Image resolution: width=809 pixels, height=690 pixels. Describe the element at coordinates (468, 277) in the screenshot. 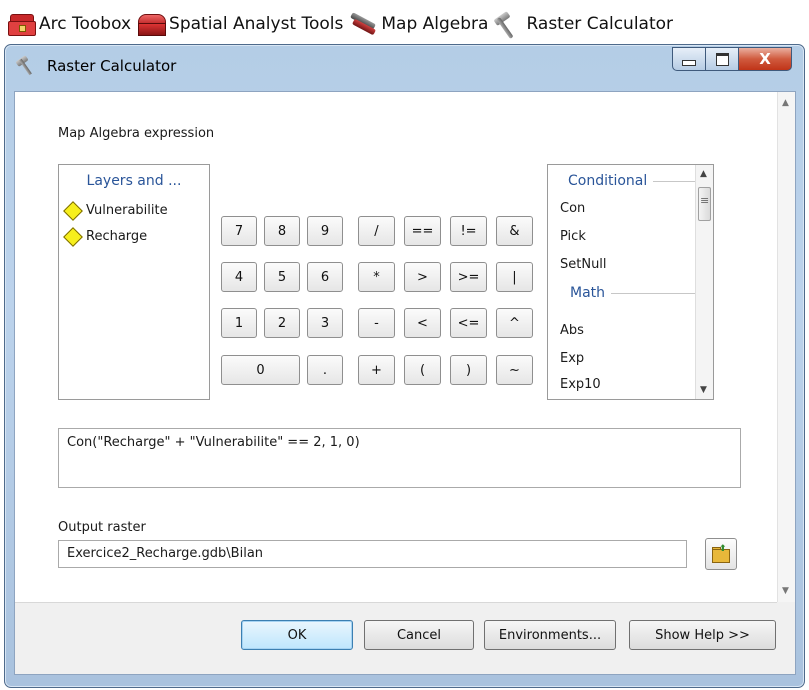

I see `key-greater-equal: >=` at that location.